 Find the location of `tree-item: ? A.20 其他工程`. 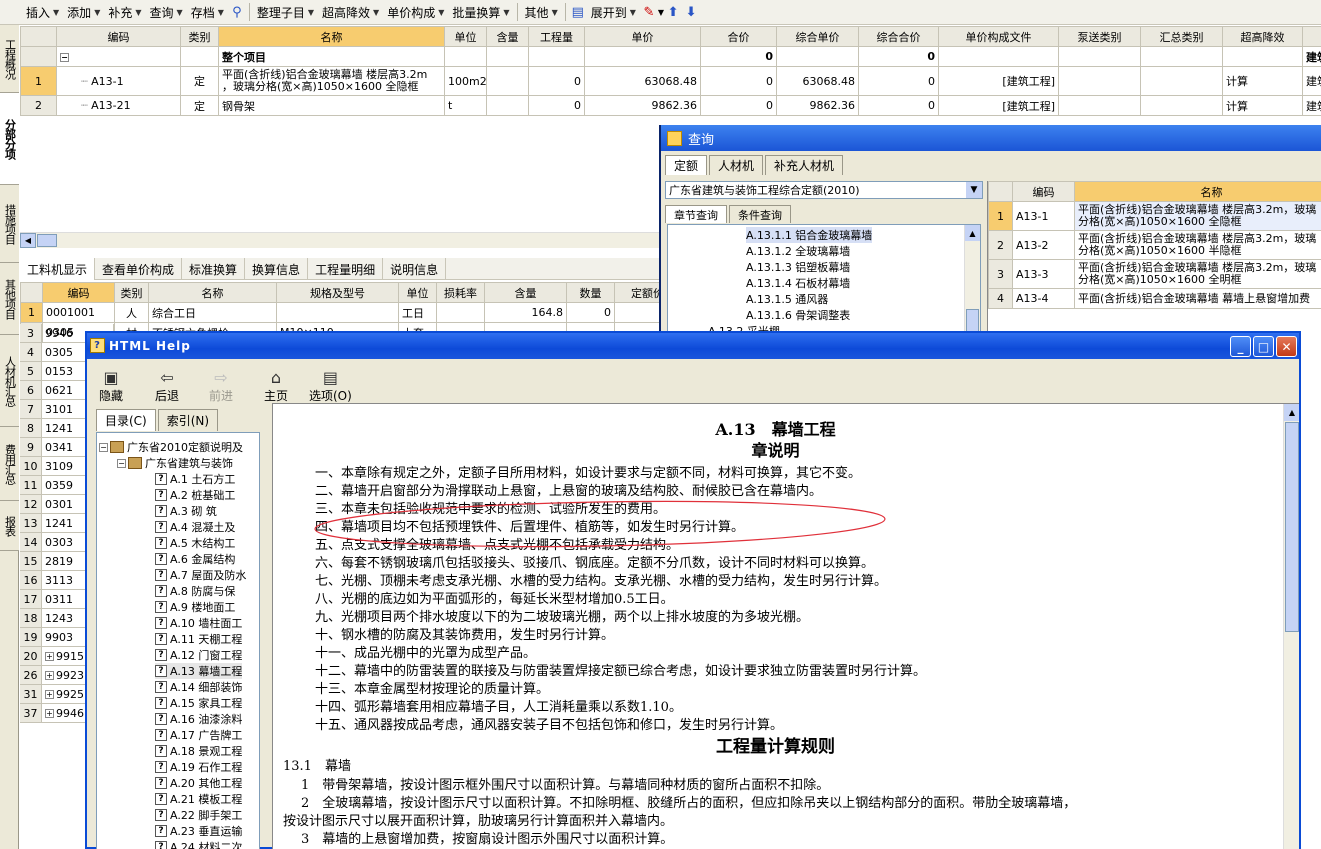

tree-item: ? A.20 其他工程 is located at coordinates (198, 783).